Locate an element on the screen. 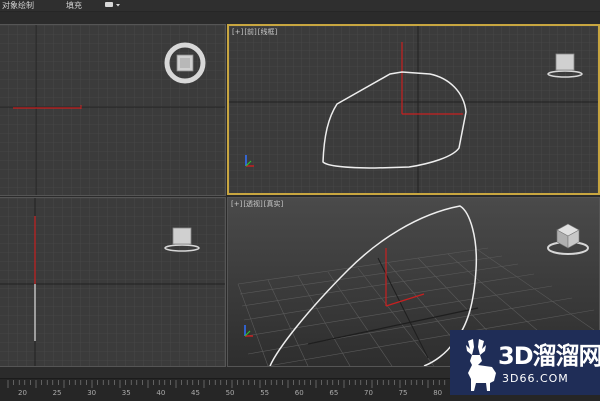  timeline-tick-label: 80 is located at coordinates (438, 393).